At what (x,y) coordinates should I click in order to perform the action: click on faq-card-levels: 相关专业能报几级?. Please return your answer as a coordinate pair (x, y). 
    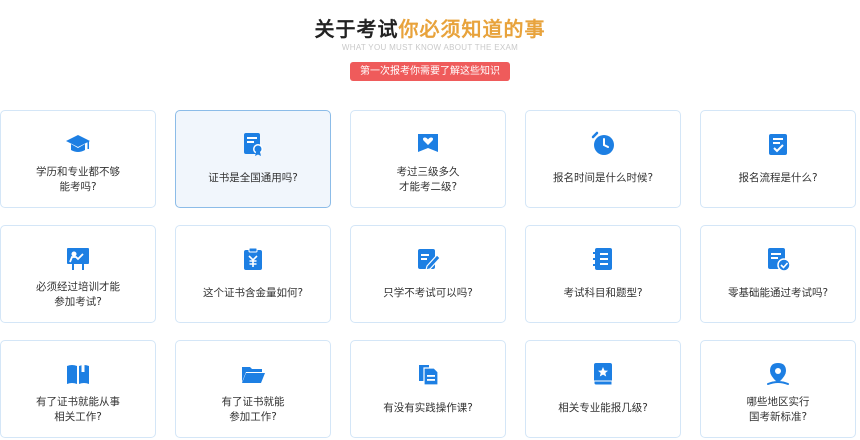
    Looking at the image, I should click on (603, 389).